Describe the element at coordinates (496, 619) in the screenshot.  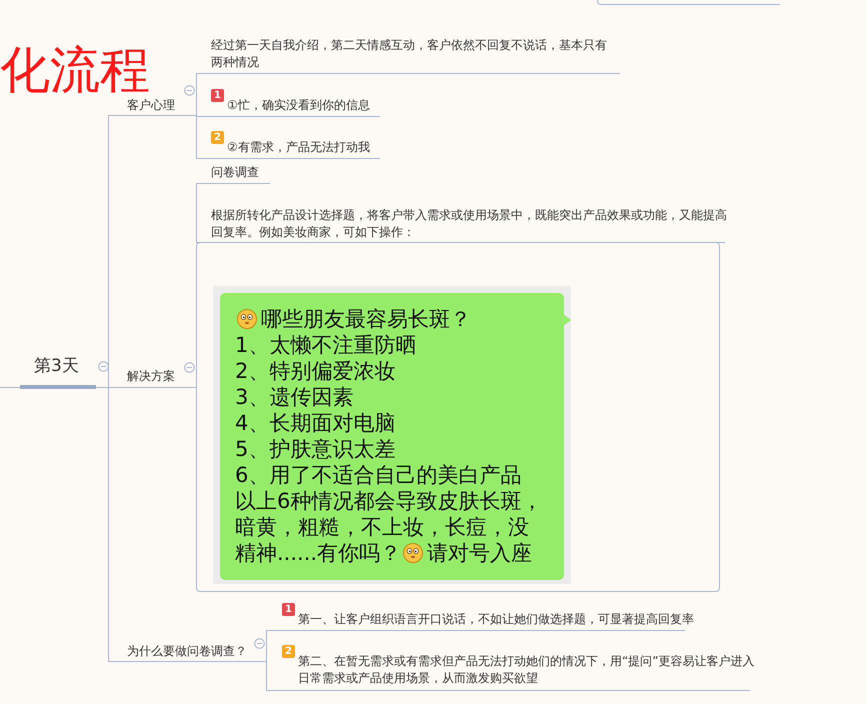
I see `topic-text: 第一、让客户组织语言开口说话，不如让她们做选择题，可显著提高回复率` at that location.